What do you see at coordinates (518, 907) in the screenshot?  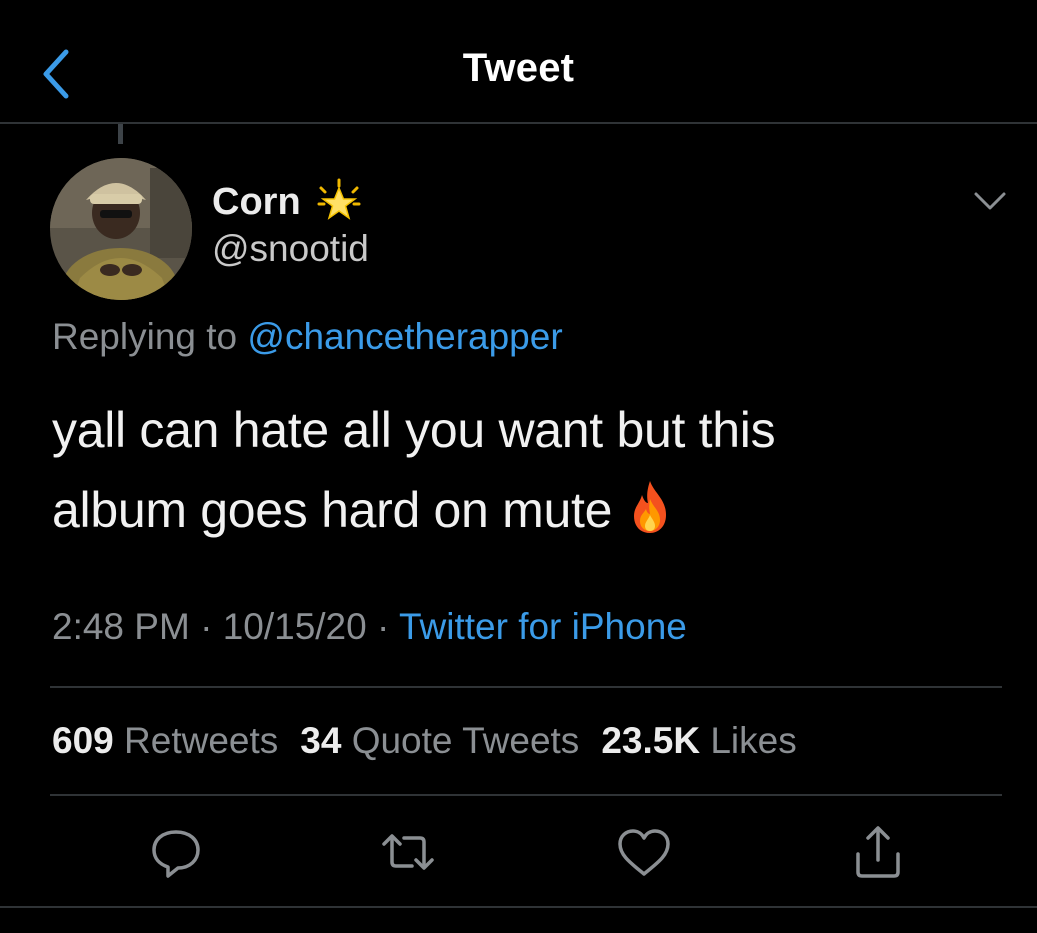 I see `bottom-divider` at bounding box center [518, 907].